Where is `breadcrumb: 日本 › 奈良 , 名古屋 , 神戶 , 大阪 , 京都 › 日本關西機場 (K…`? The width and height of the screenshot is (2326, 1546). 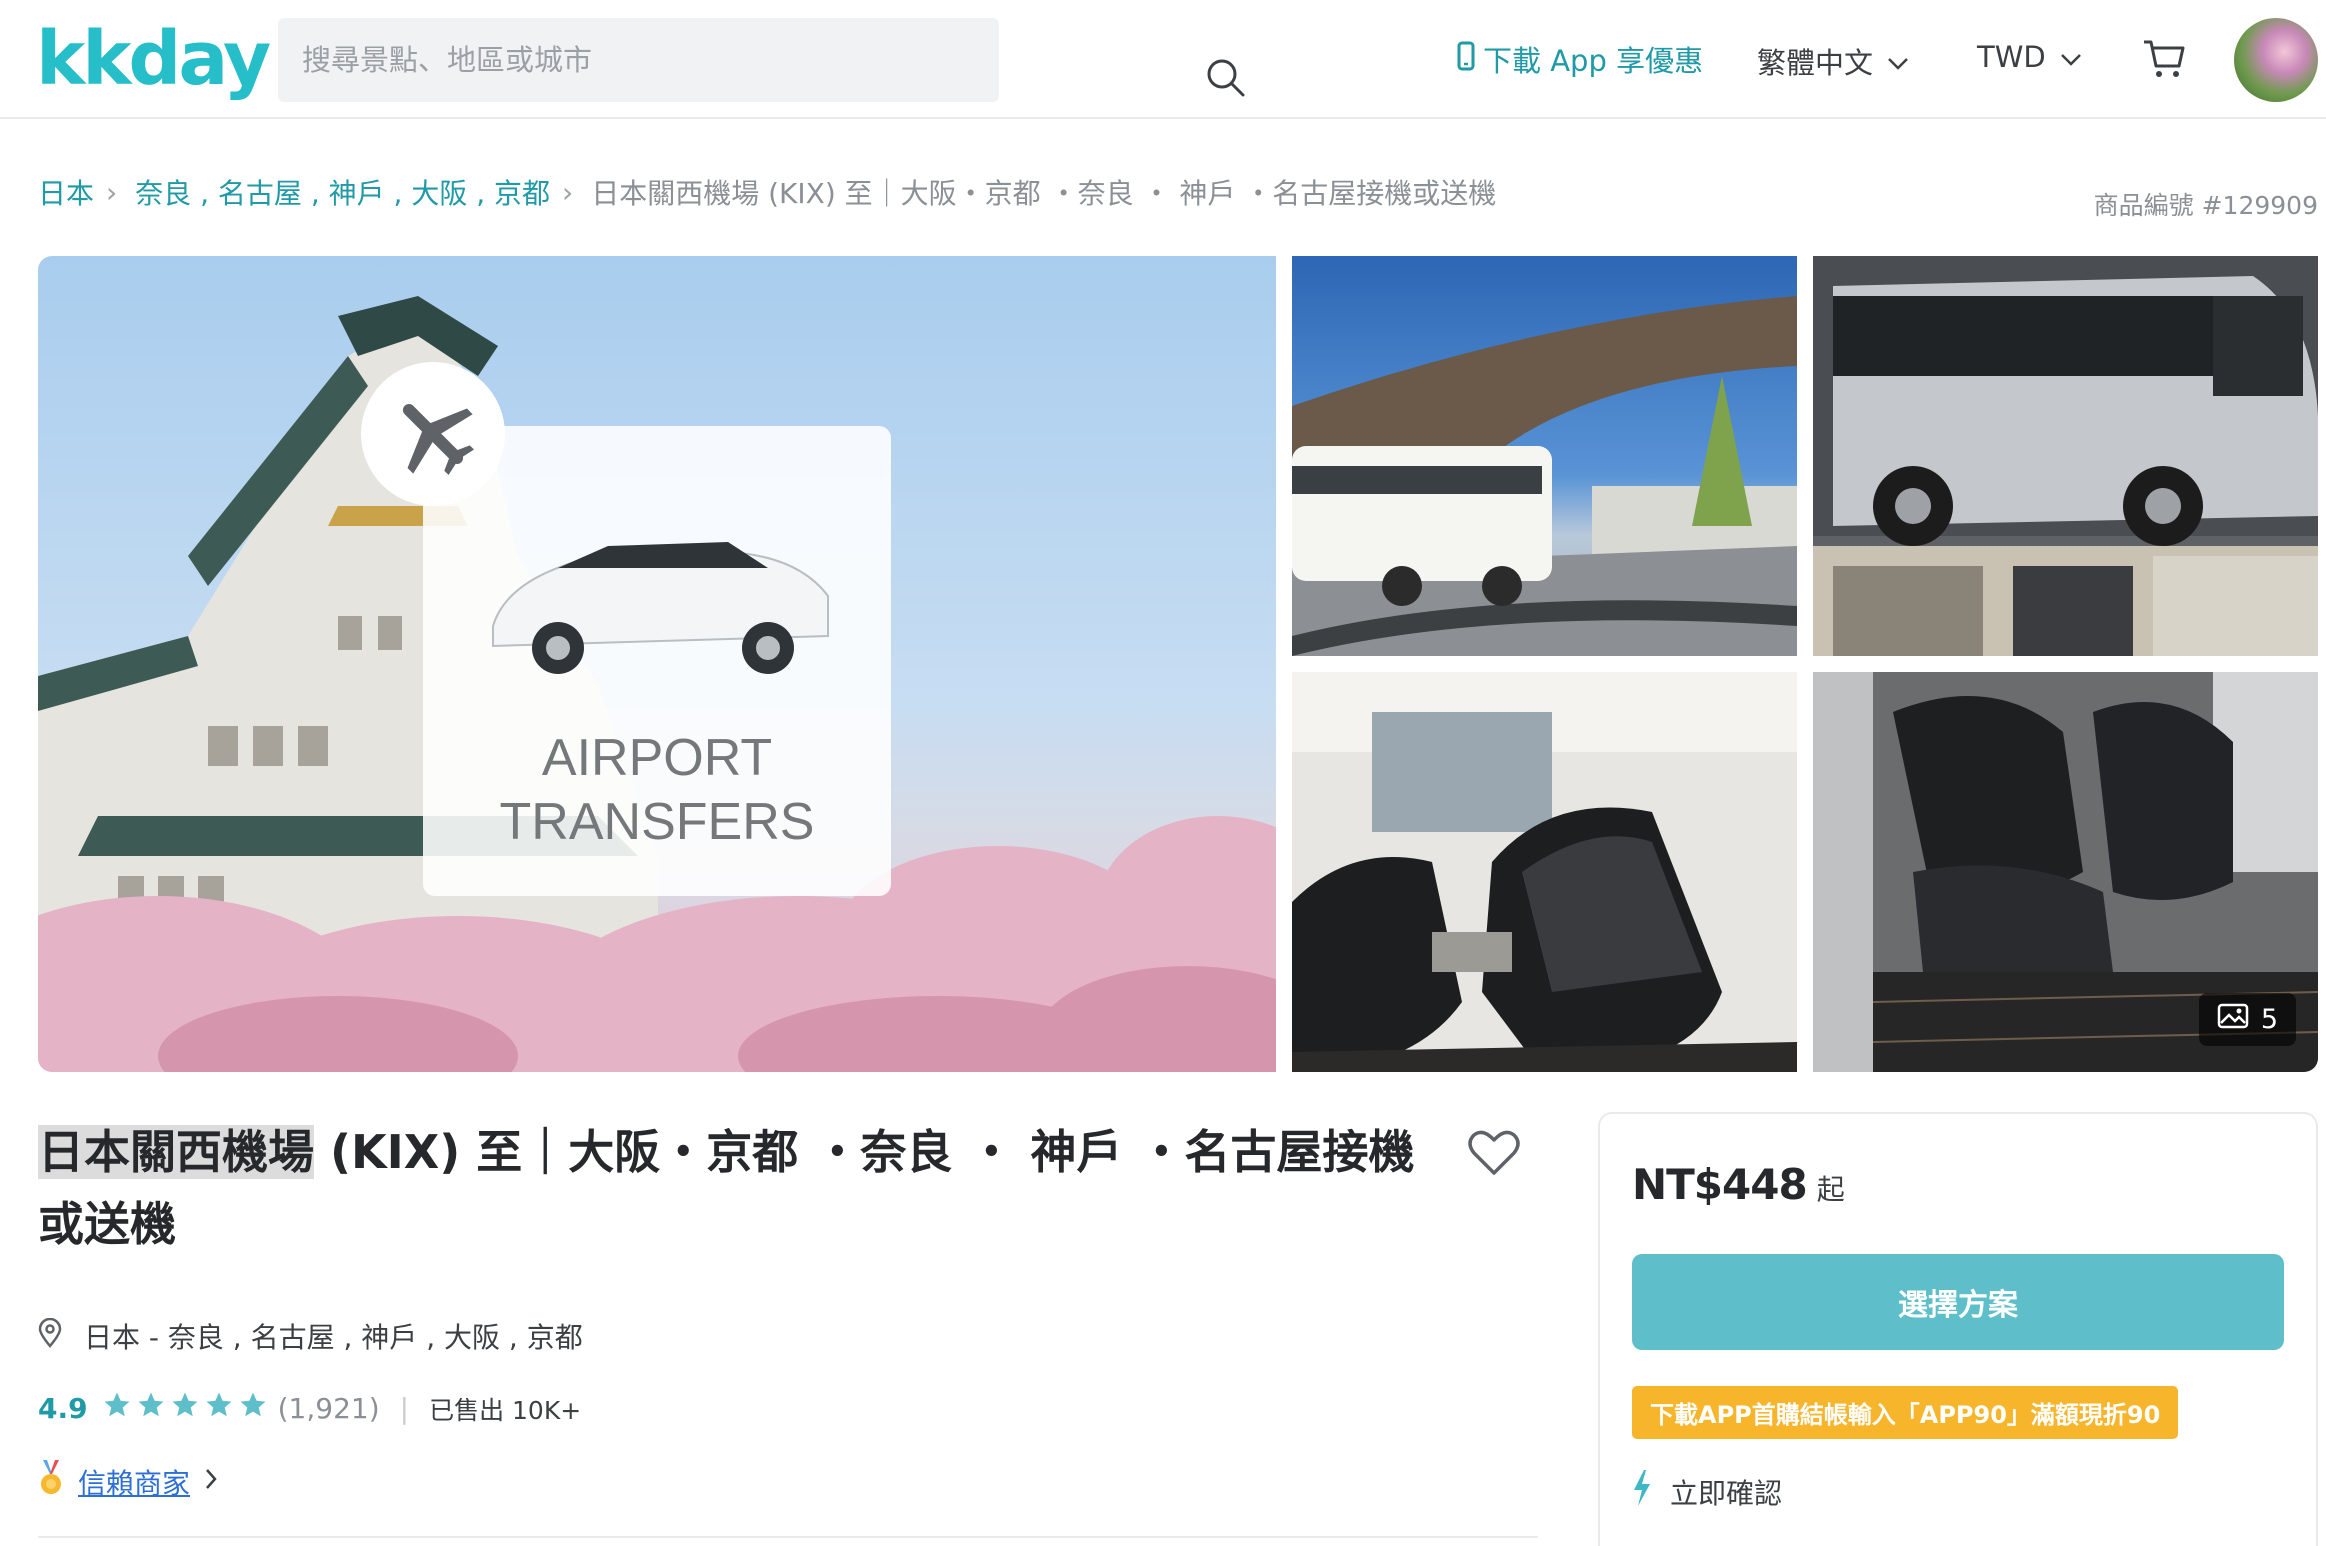 breadcrumb: 日本 › 奈良 , 名古屋 , 神戶 , 大阪 , 京都 › 日本關西機場 (K… is located at coordinates (767, 192).